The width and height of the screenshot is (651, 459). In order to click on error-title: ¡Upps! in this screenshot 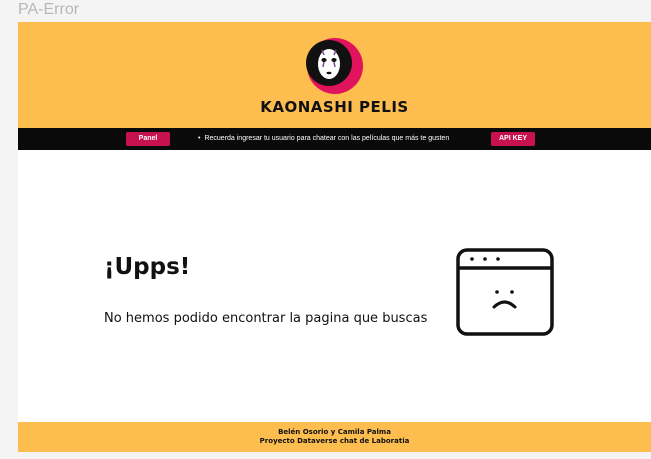, I will do `click(147, 267)`.